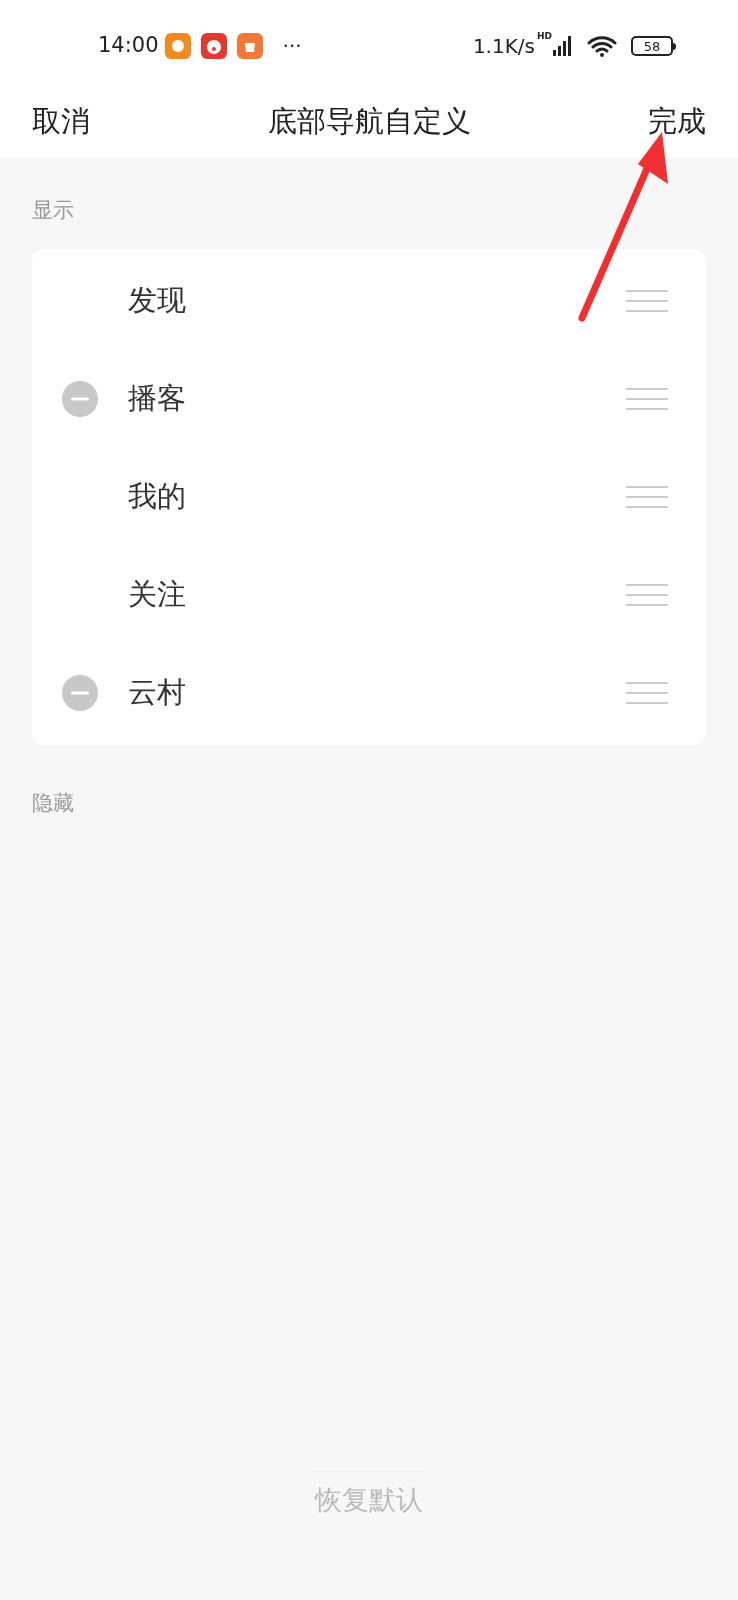 This screenshot has width=738, height=1600. What do you see at coordinates (249, 46) in the screenshot?
I see `bag-app-icon` at bounding box center [249, 46].